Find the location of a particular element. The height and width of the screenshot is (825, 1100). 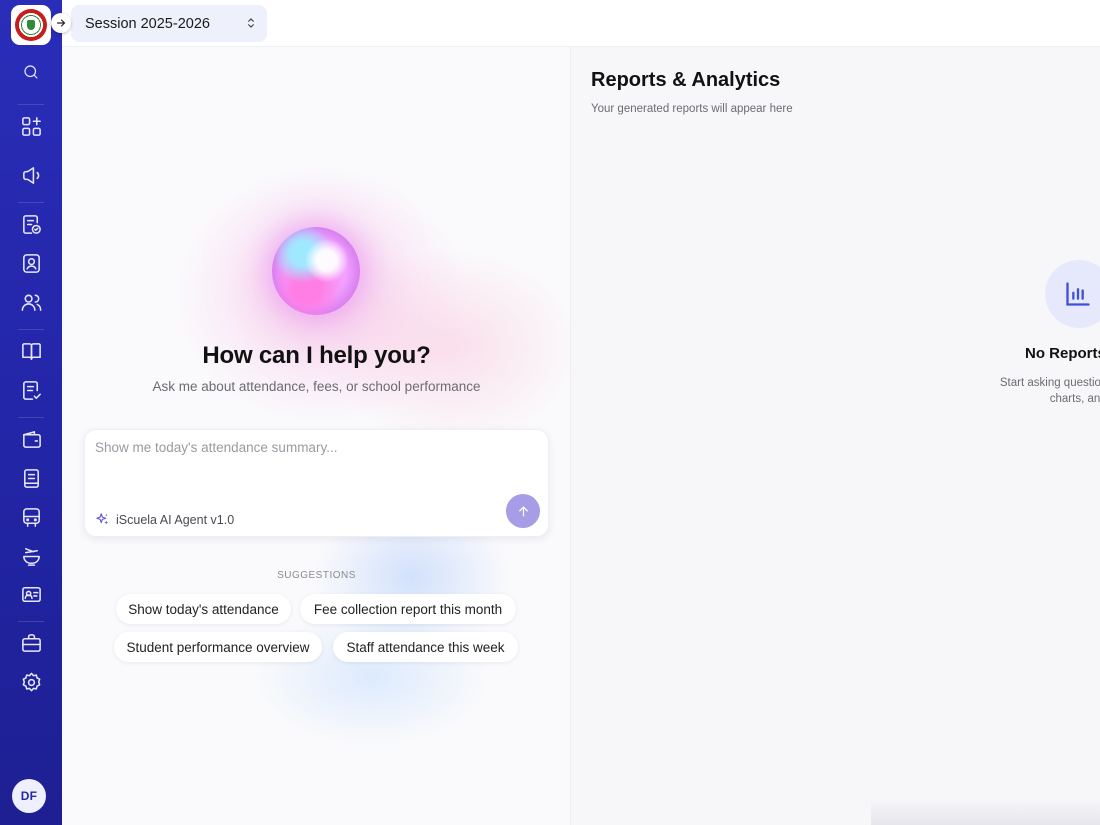

user-avatar: DF is located at coordinates (29, 796).